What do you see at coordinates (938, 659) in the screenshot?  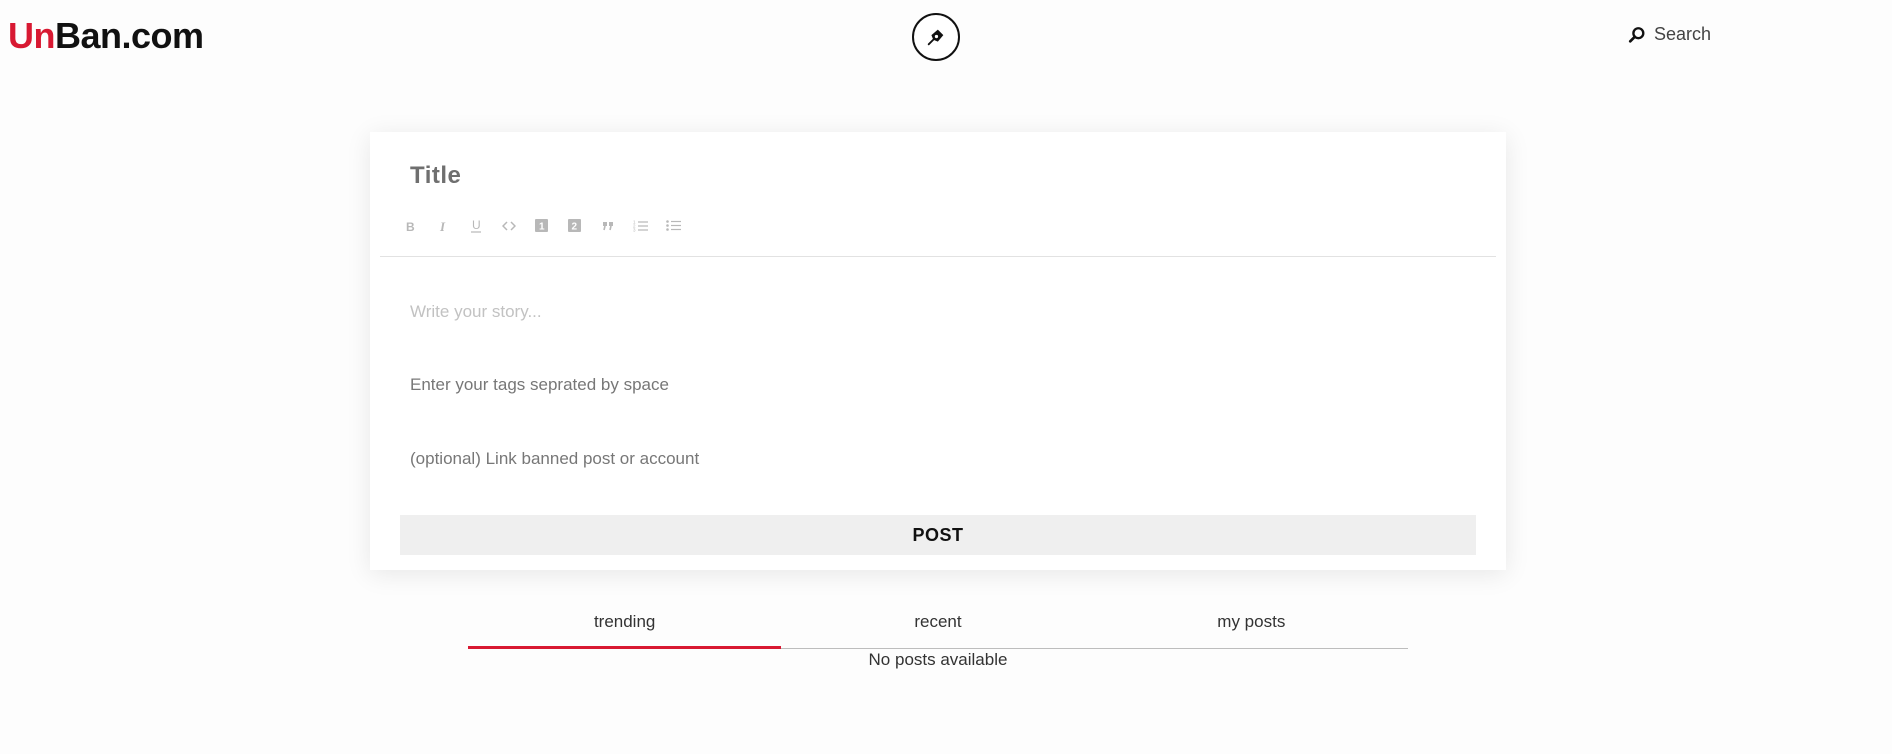 I see `empty-feed-message: No posts available` at bounding box center [938, 659].